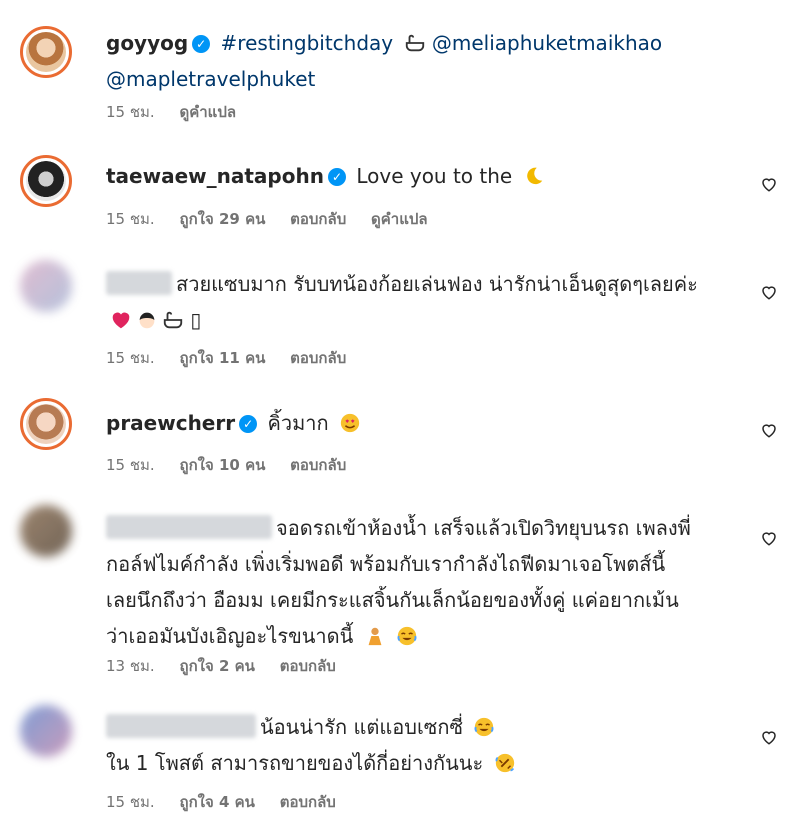 The image size is (800, 815). I want to click on username: taewaew_natapohn, so click(215, 176).